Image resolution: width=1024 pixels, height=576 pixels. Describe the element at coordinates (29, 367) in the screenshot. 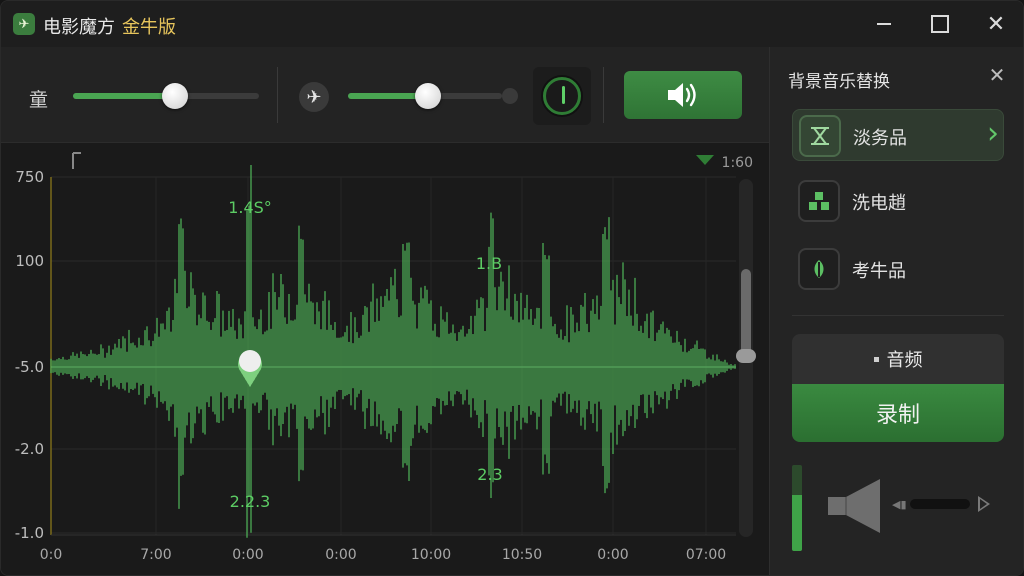

I see `y-tick-label: -5.0` at that location.